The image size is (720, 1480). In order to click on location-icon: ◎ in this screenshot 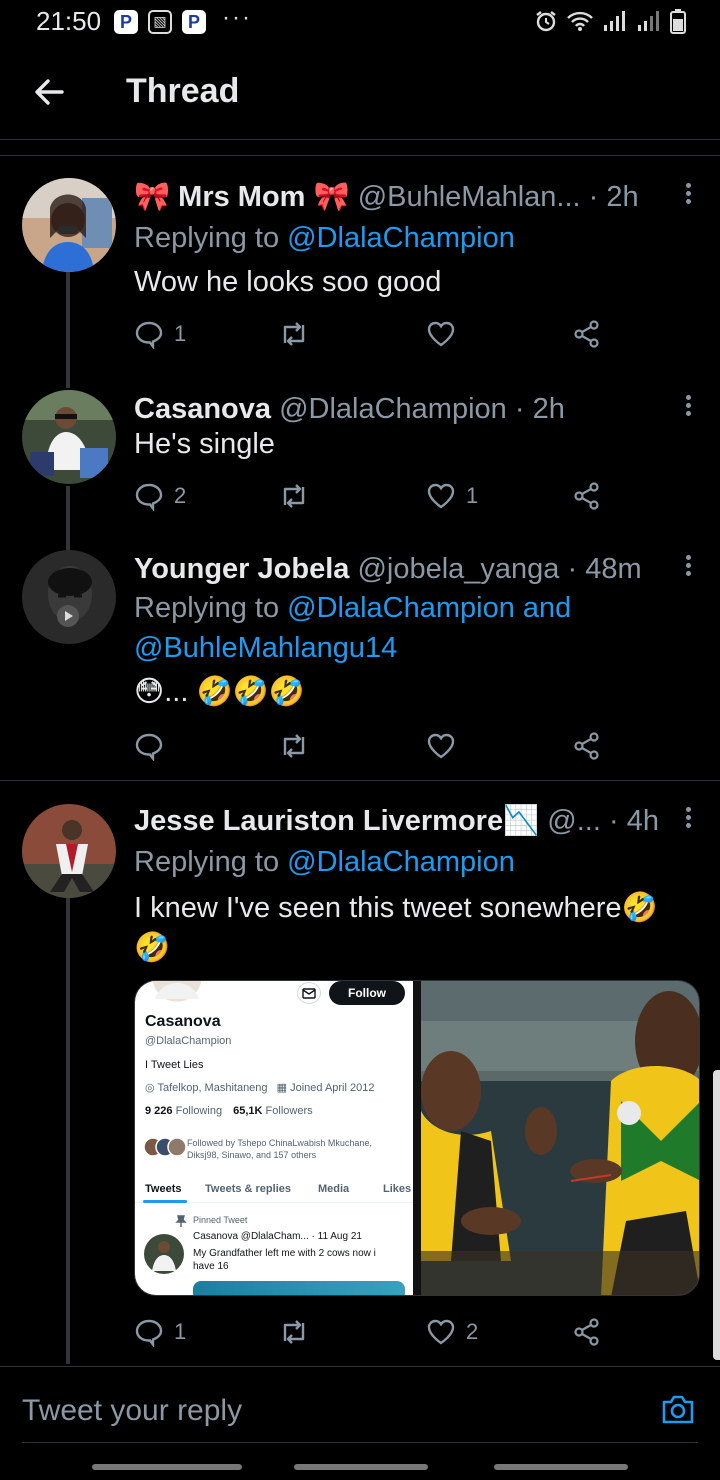, I will do `click(150, 1088)`.